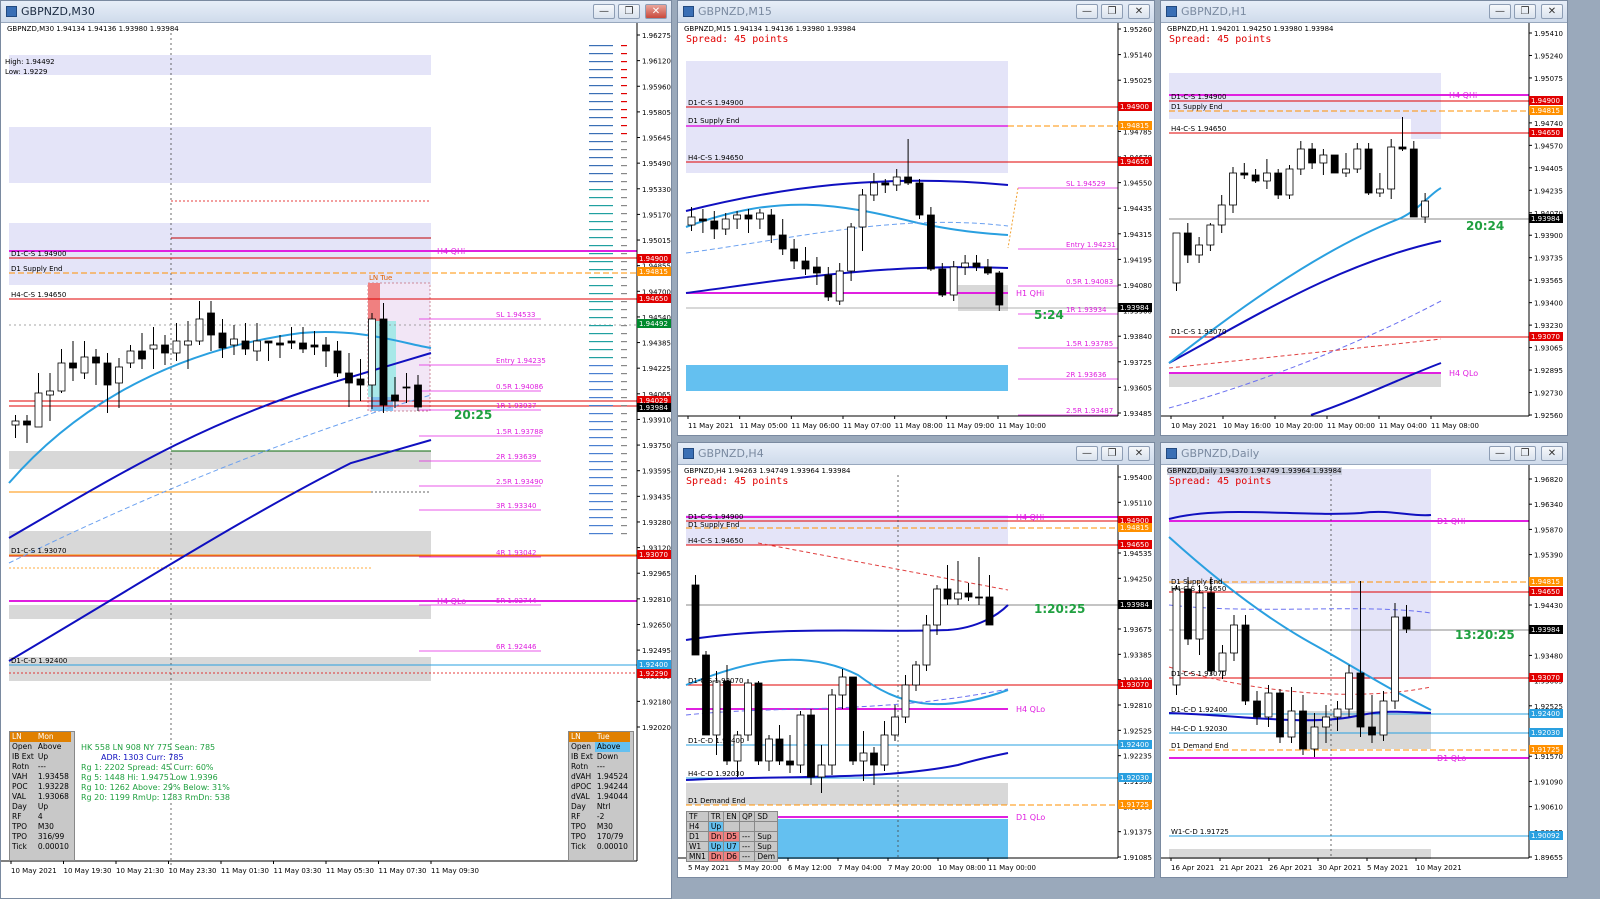 This screenshot has width=1600, height=899. I want to click on price-axis-label: 1.94550, so click(1137, 184).